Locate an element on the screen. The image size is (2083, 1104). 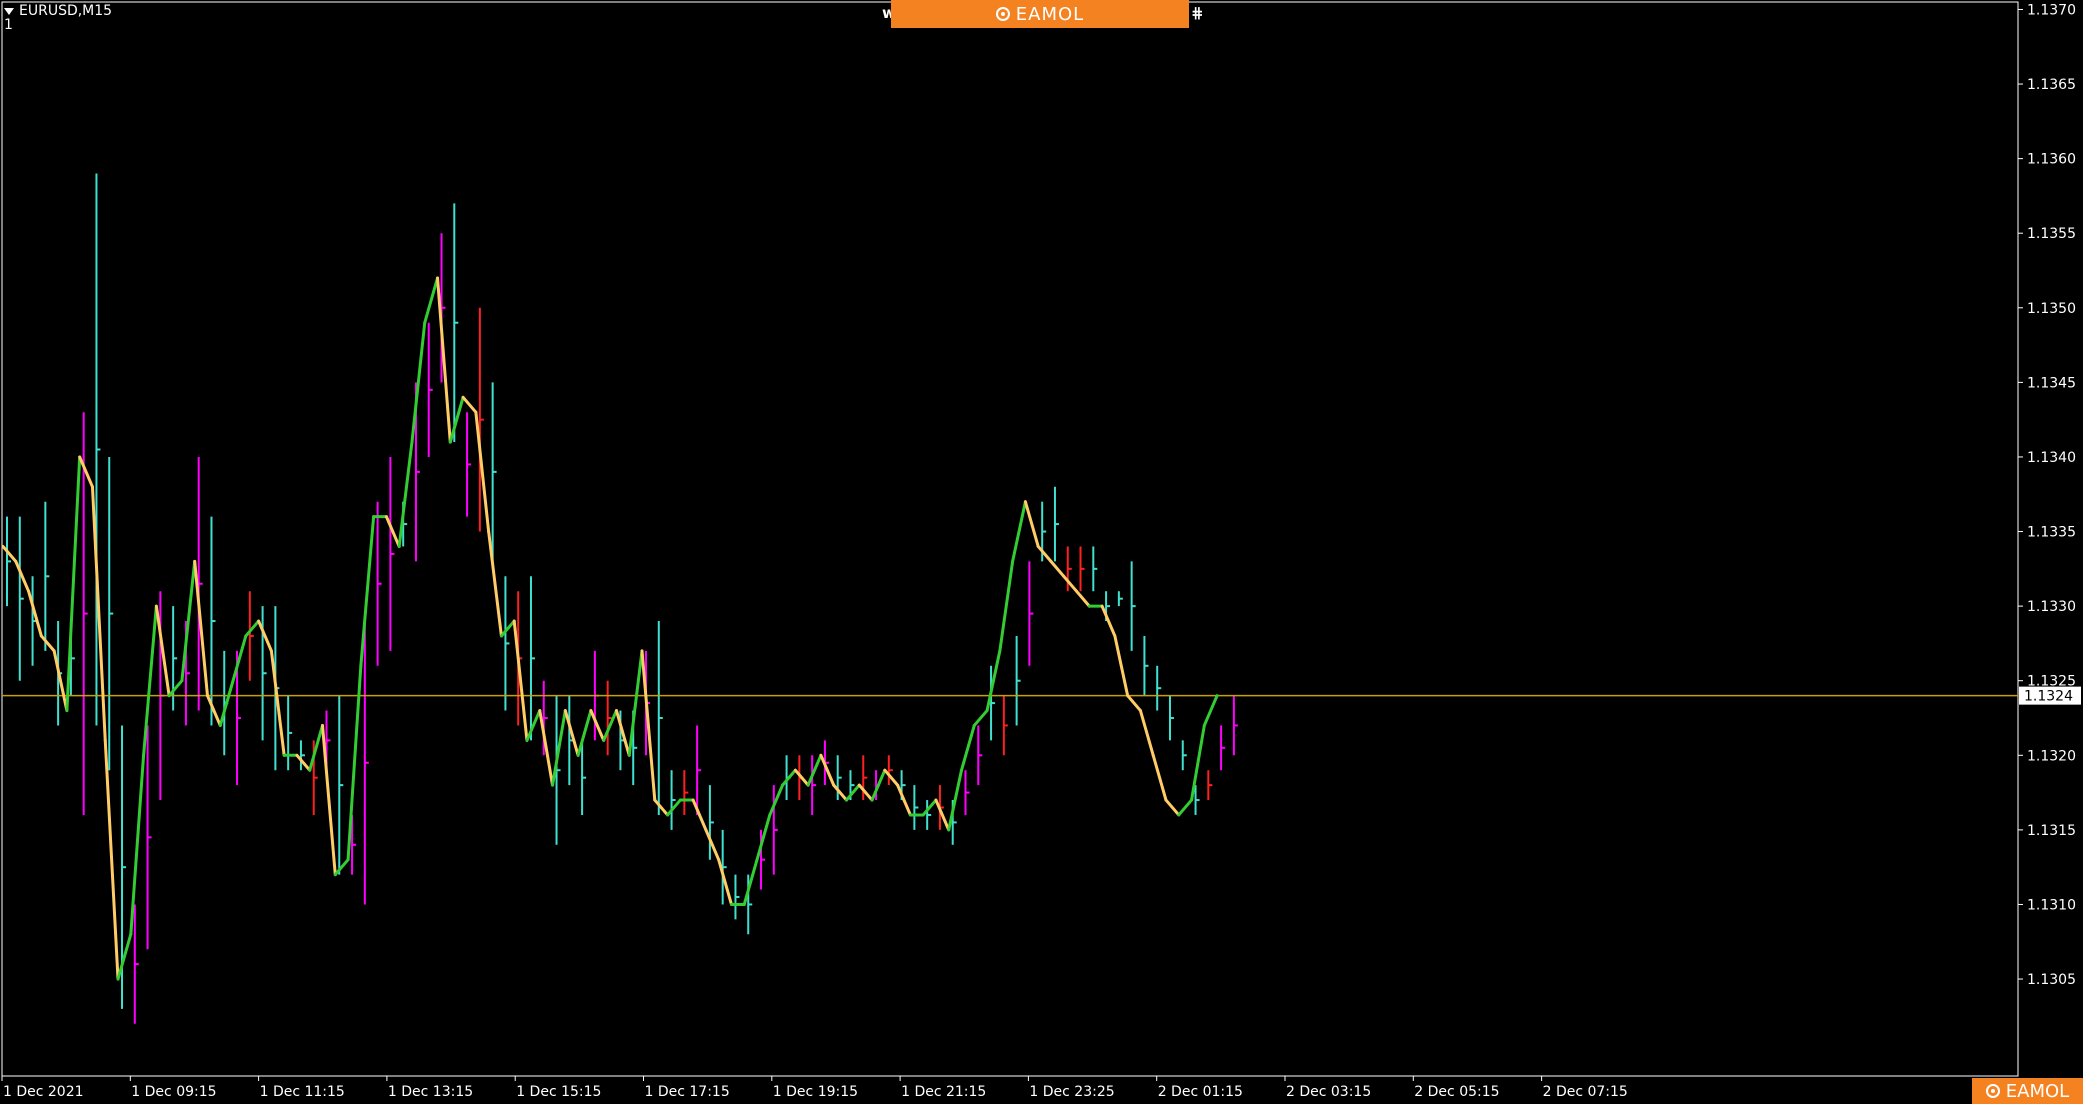
x-axis-tick-label: 1 Dec 15:15 is located at coordinates (558, 1092).